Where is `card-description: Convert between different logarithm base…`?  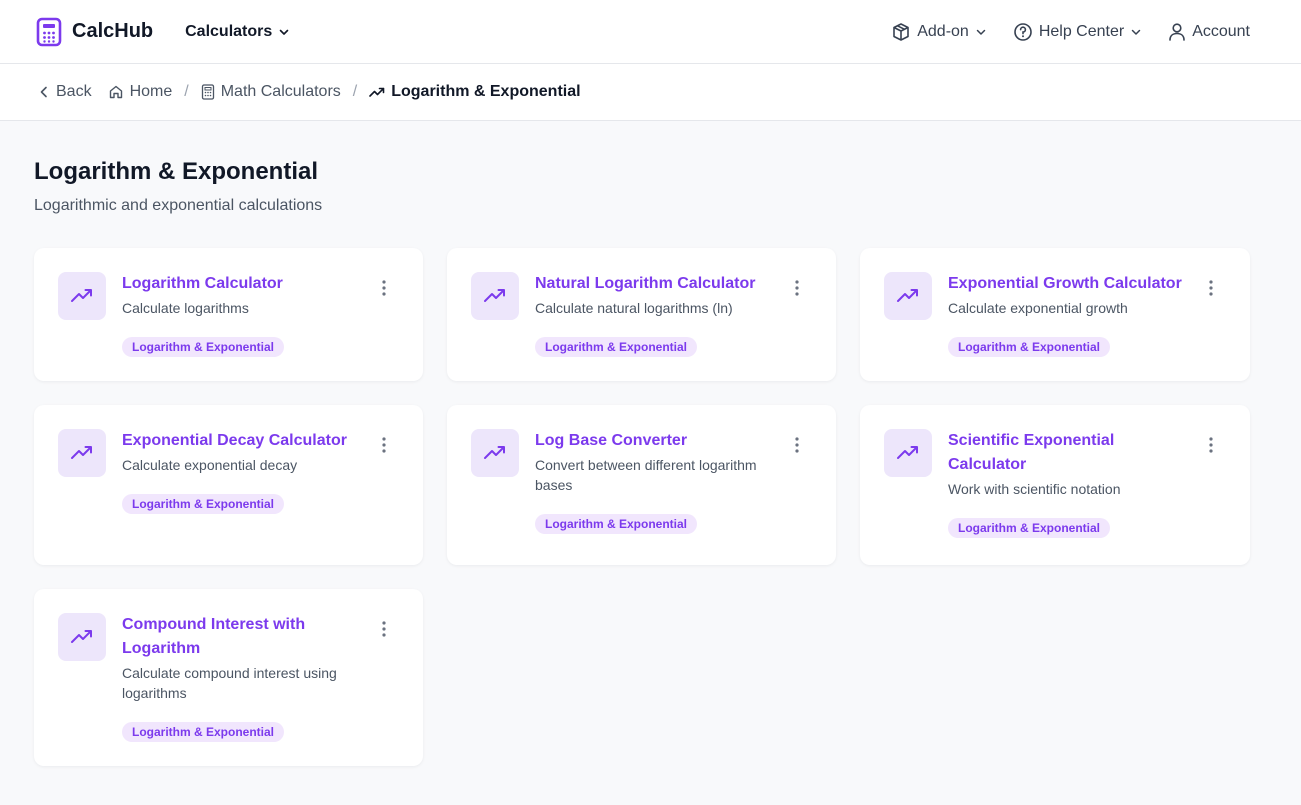
card-description: Convert between different logarithm base… is located at coordinates (646, 475).